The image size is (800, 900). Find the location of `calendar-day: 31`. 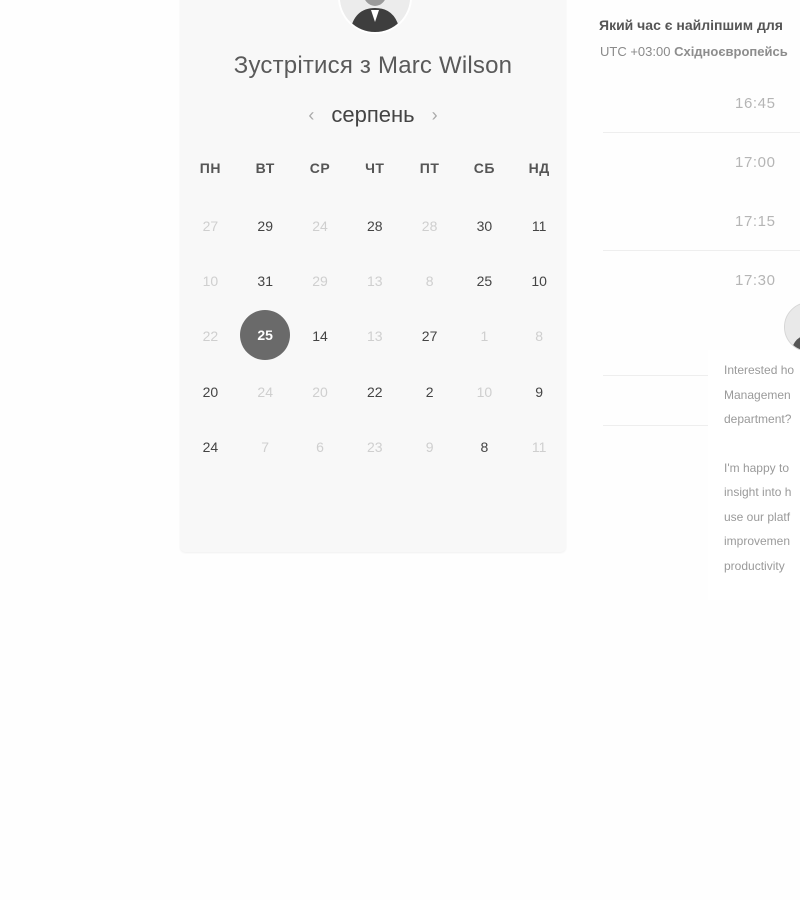

calendar-day: 31 is located at coordinates (265, 280).